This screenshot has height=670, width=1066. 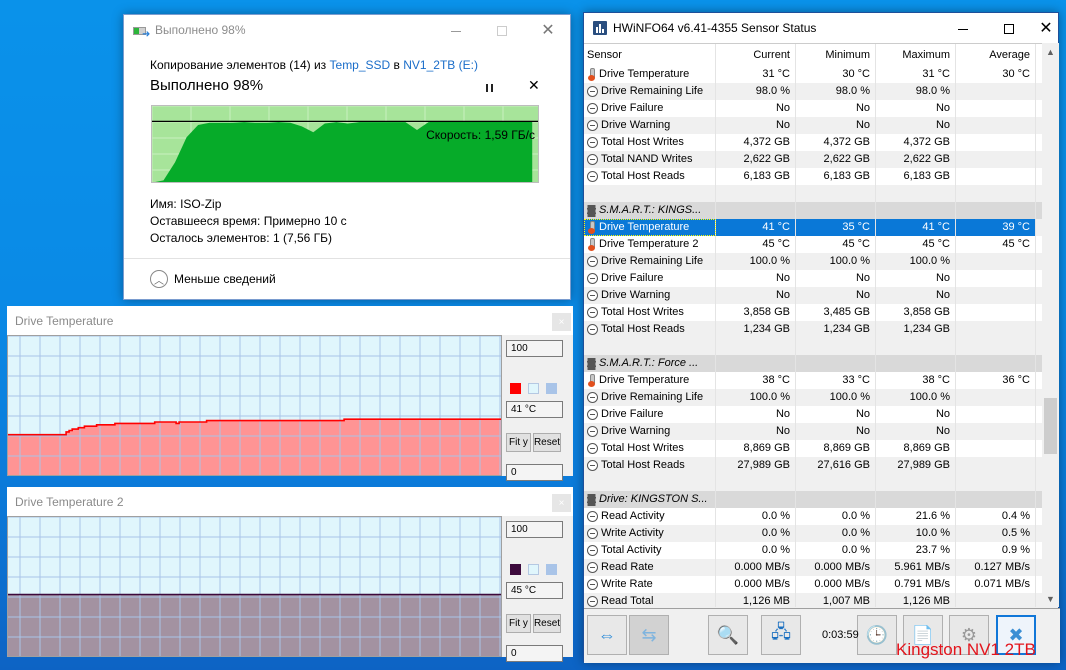 I want to click on minimum-value: 6,183 GB, so click(x=836, y=176).